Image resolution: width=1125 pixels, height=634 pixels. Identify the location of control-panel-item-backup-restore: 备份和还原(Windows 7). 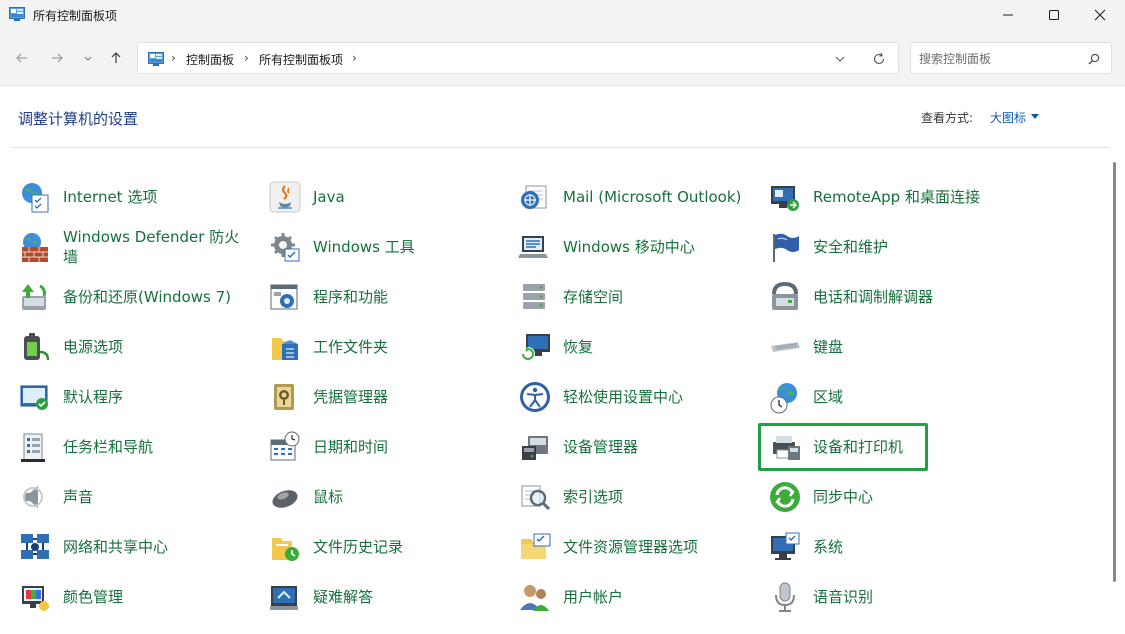
(124, 297).